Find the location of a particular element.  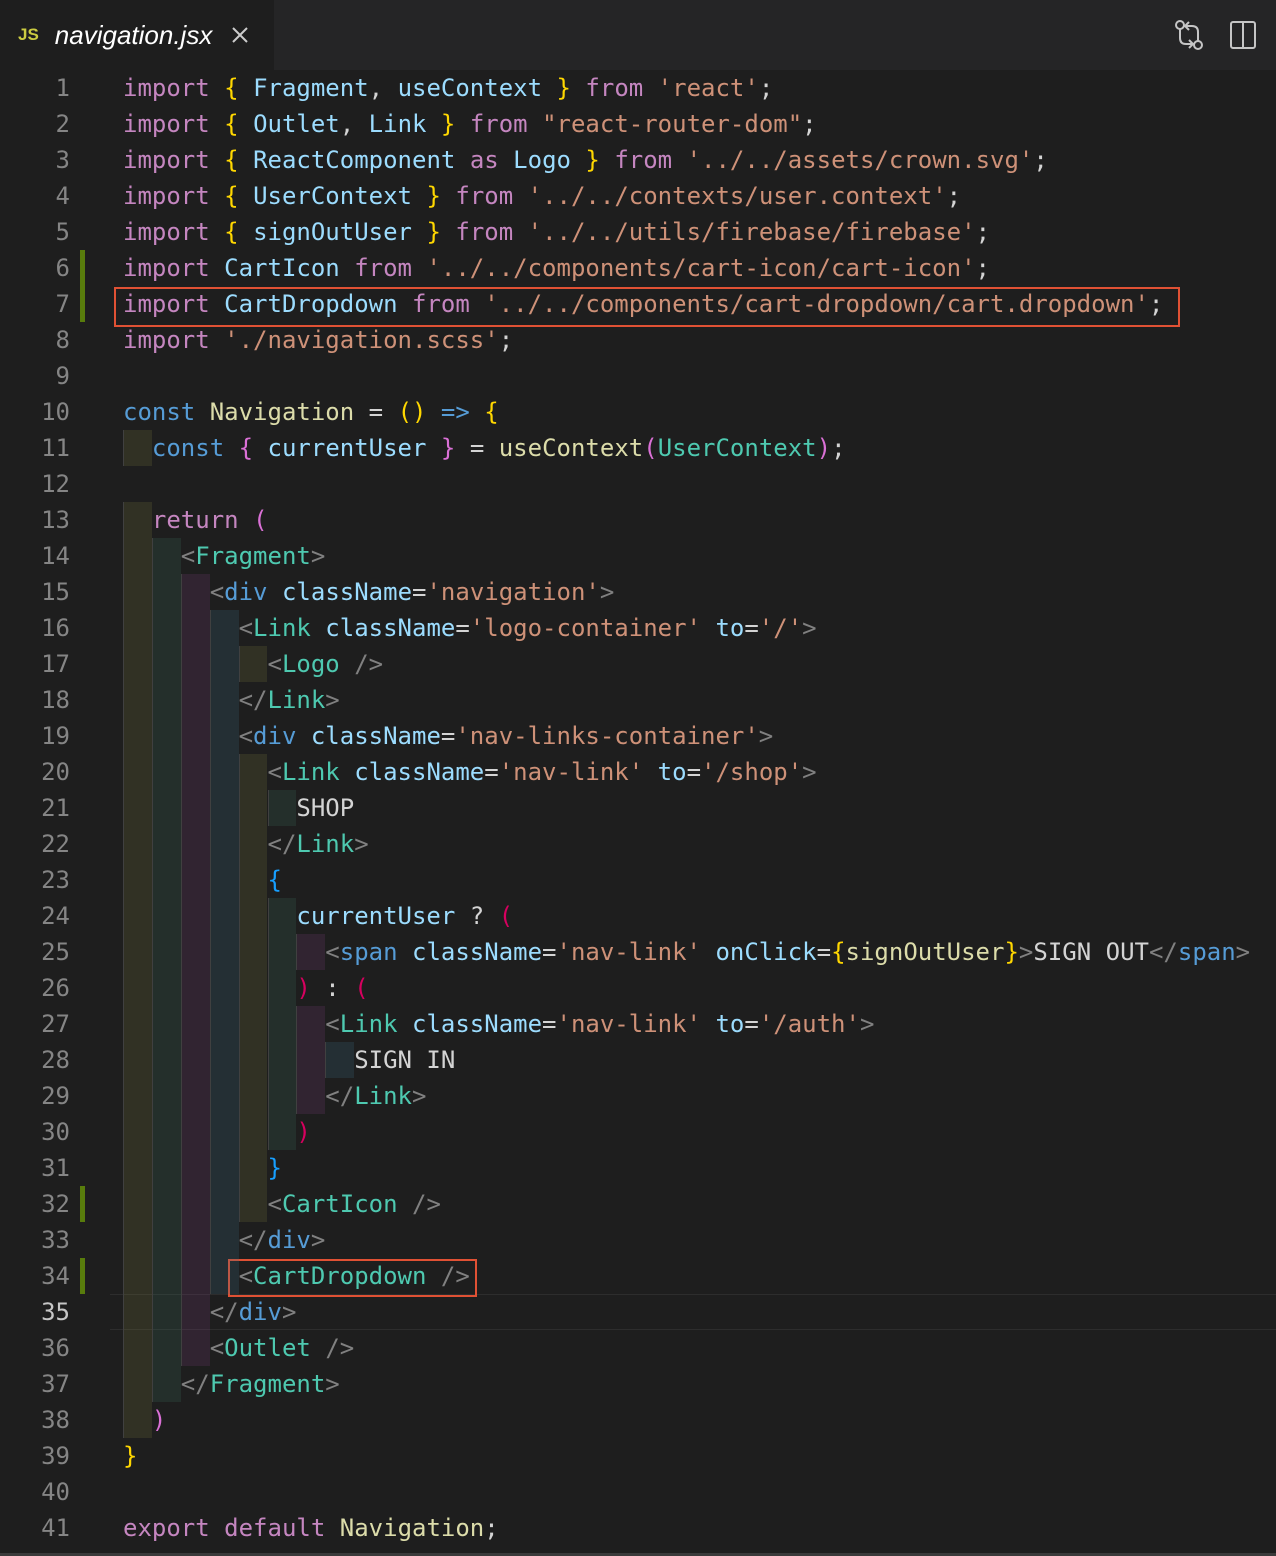

code-line: 31 } is located at coordinates (638, 1168).